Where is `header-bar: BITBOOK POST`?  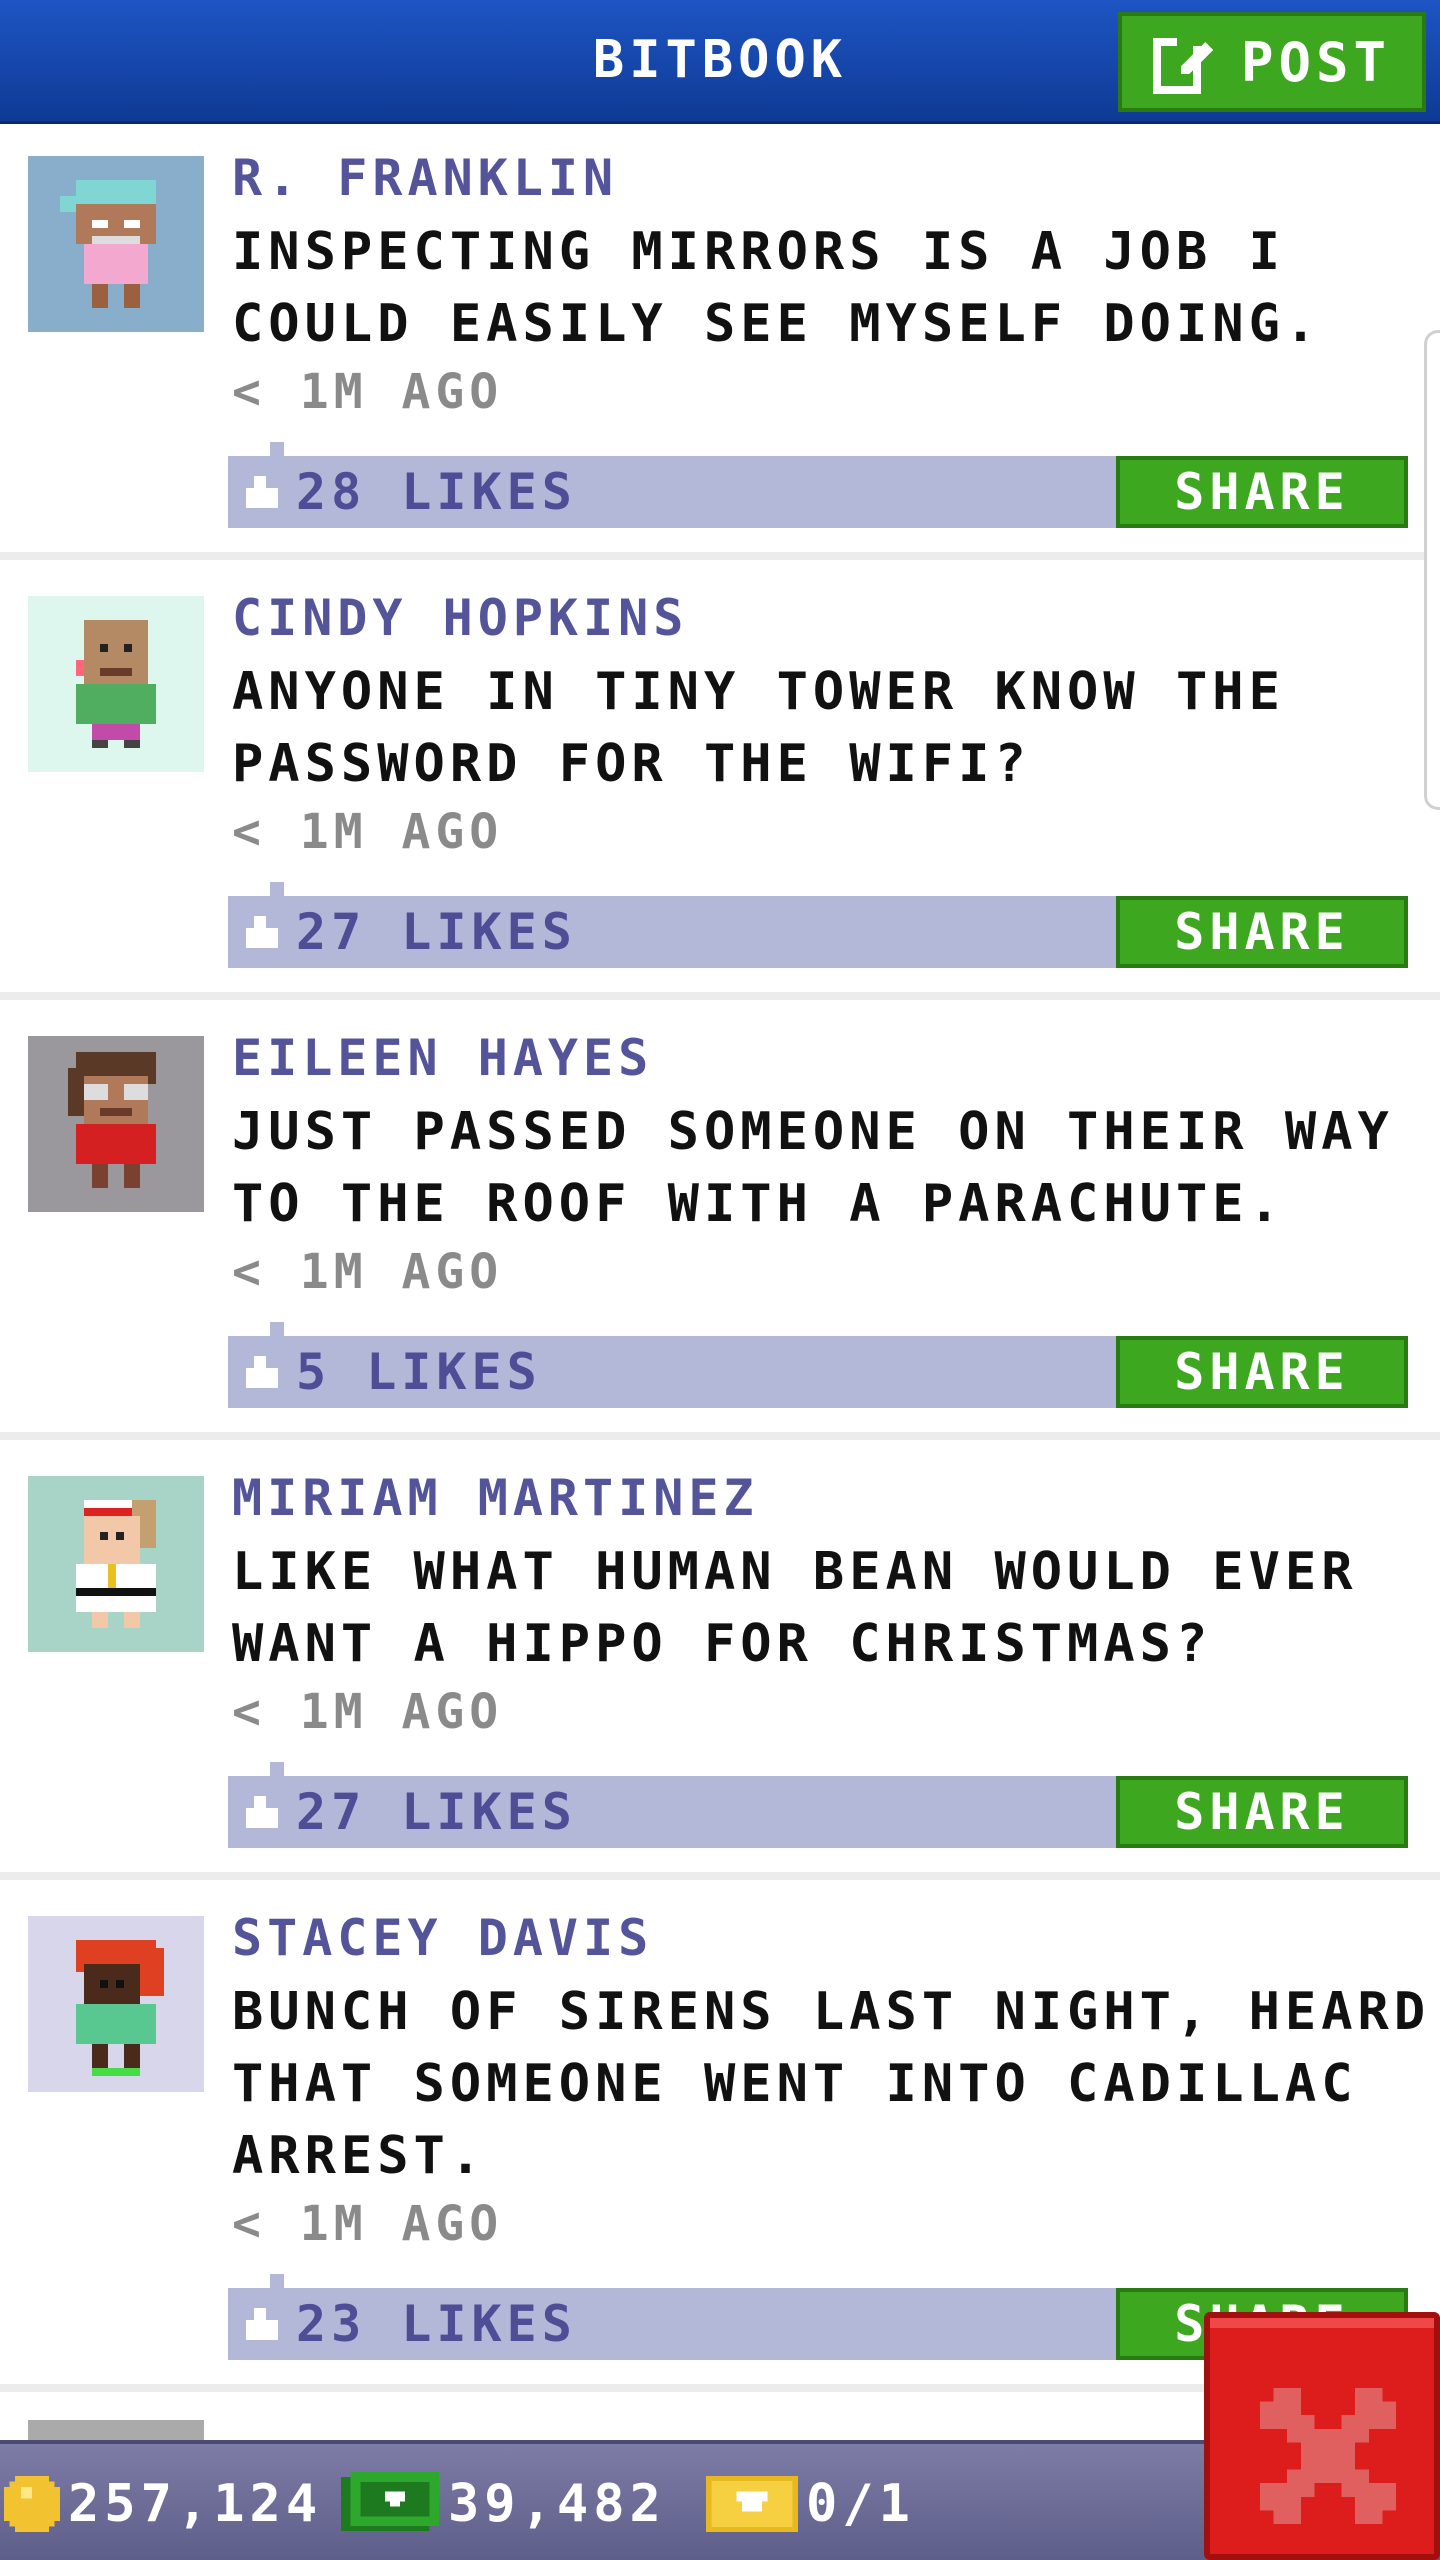 header-bar: BITBOOK POST is located at coordinates (720, 62).